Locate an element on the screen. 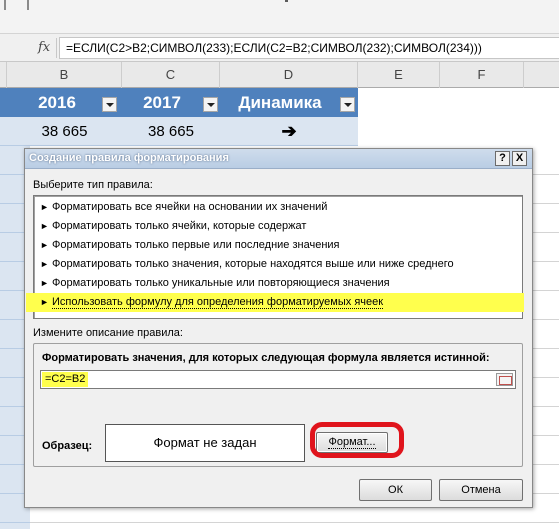 The height and width of the screenshot is (529, 559). header-cell-dynamics: Динамика is located at coordinates (280, 102).